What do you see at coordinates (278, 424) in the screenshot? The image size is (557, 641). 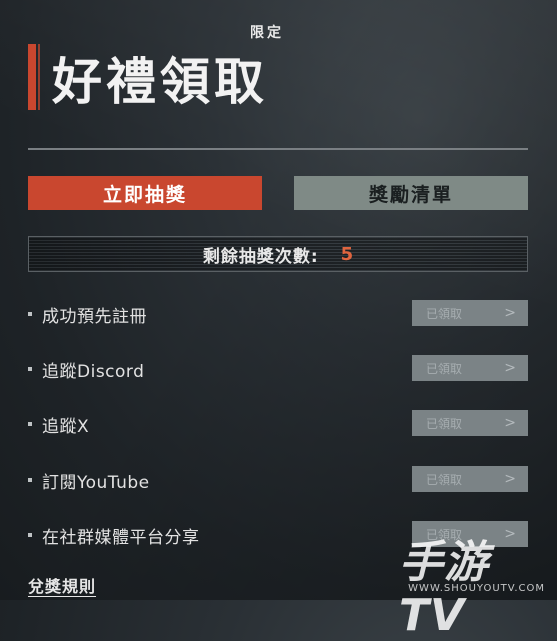 I see `task-row-x: 追蹤X 已領取 >` at bounding box center [278, 424].